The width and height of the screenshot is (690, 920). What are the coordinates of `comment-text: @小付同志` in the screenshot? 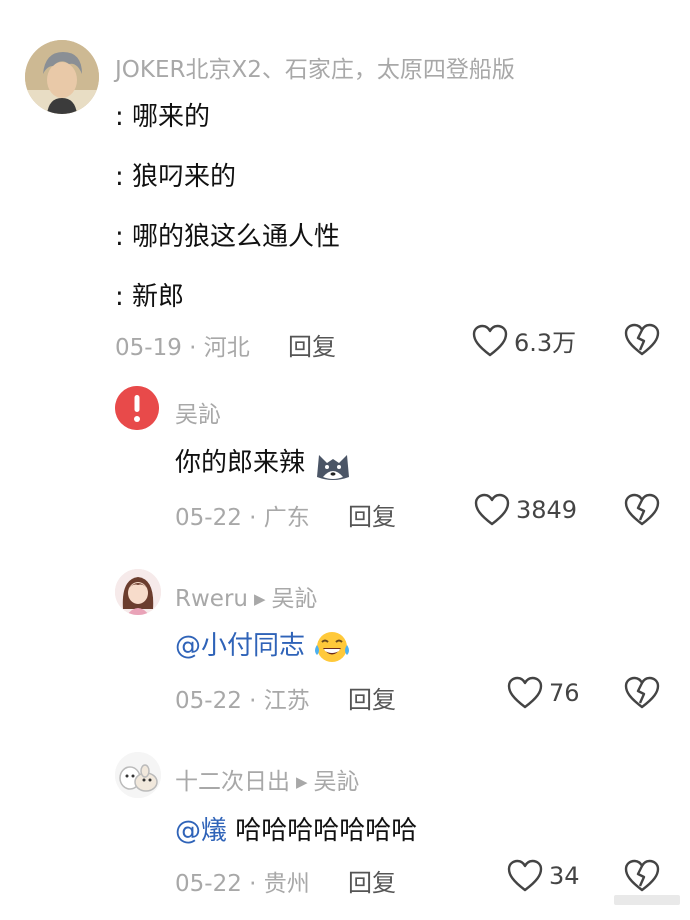 It's located at (263, 645).